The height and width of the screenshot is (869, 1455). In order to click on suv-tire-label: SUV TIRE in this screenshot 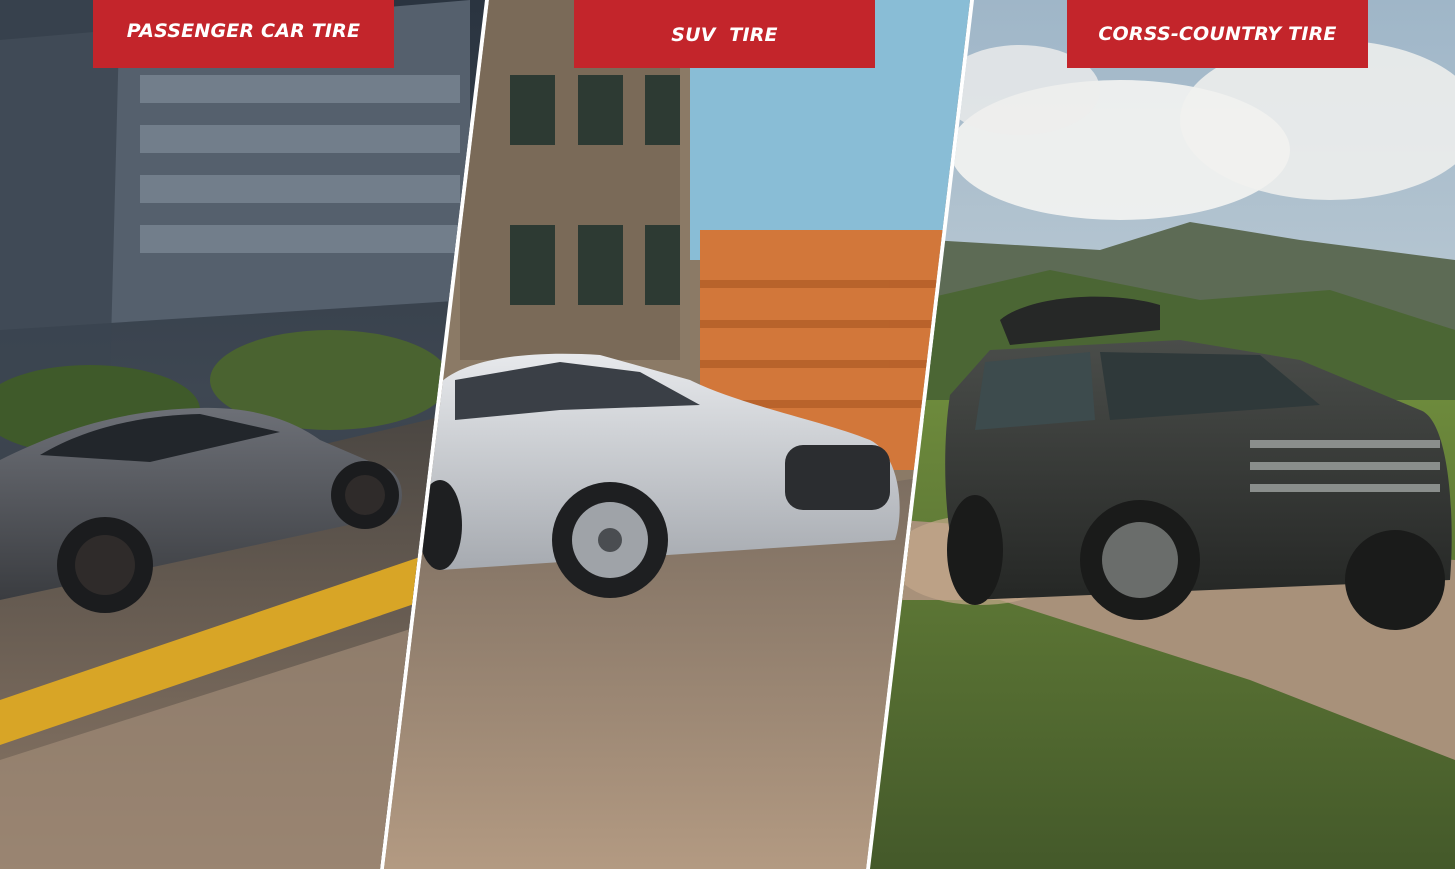, I will do `click(724, 34)`.